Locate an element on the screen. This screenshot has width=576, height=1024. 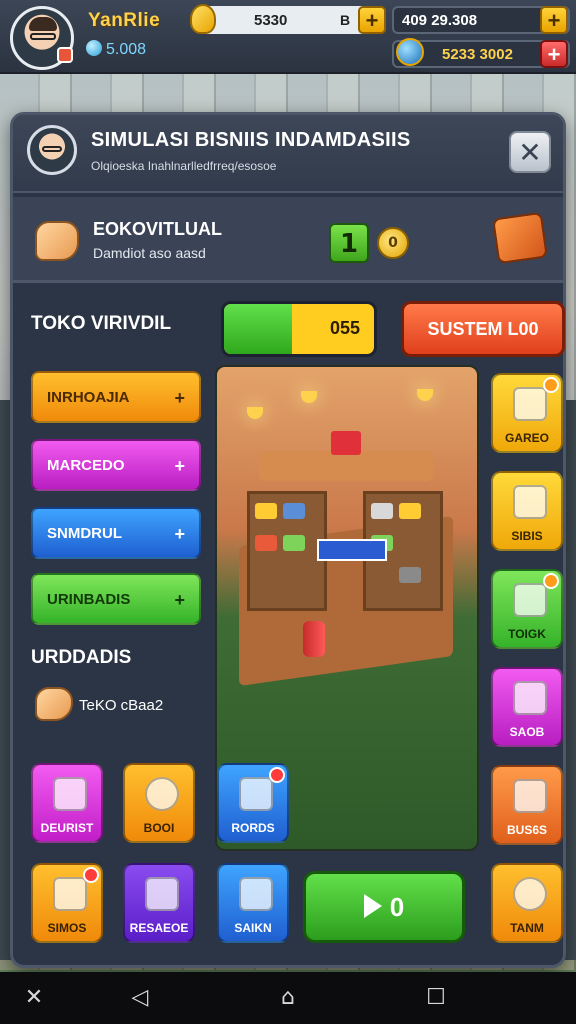
coin-value: 5330 is located at coordinates (271, 20).